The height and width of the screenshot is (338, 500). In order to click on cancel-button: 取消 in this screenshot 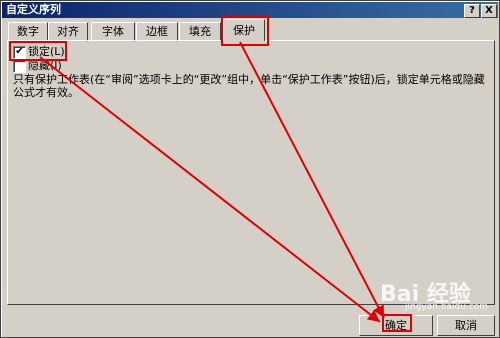, I will do `click(466, 325)`.